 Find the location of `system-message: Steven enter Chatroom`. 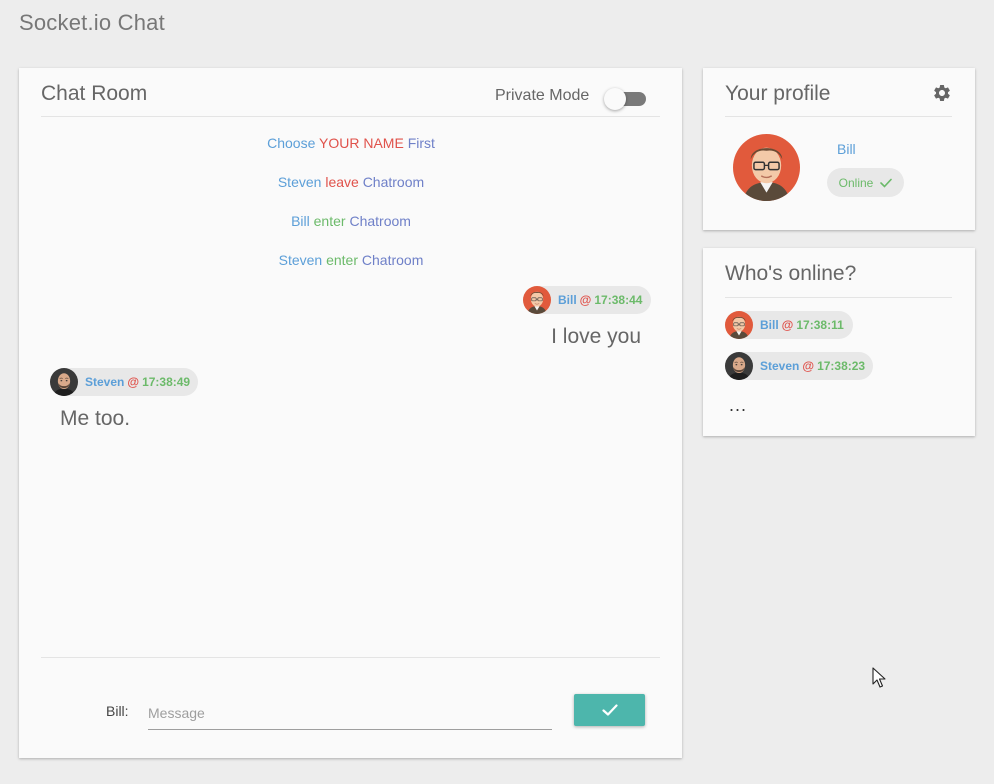

system-message: Steven enter Chatroom is located at coordinates (351, 260).